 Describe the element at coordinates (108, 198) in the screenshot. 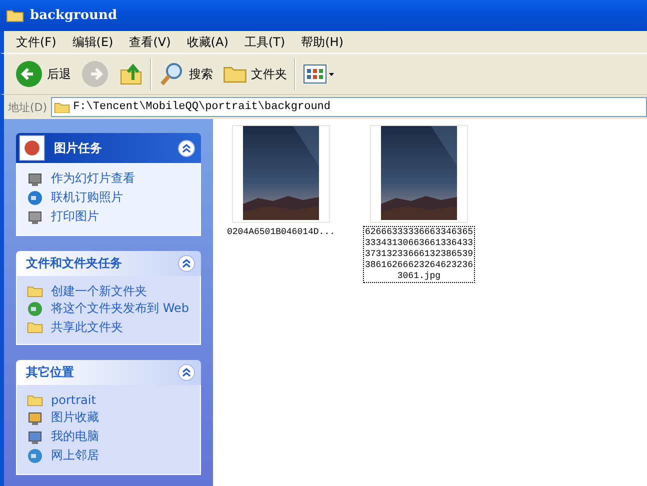

I see `task-link: 联机订购照片` at that location.